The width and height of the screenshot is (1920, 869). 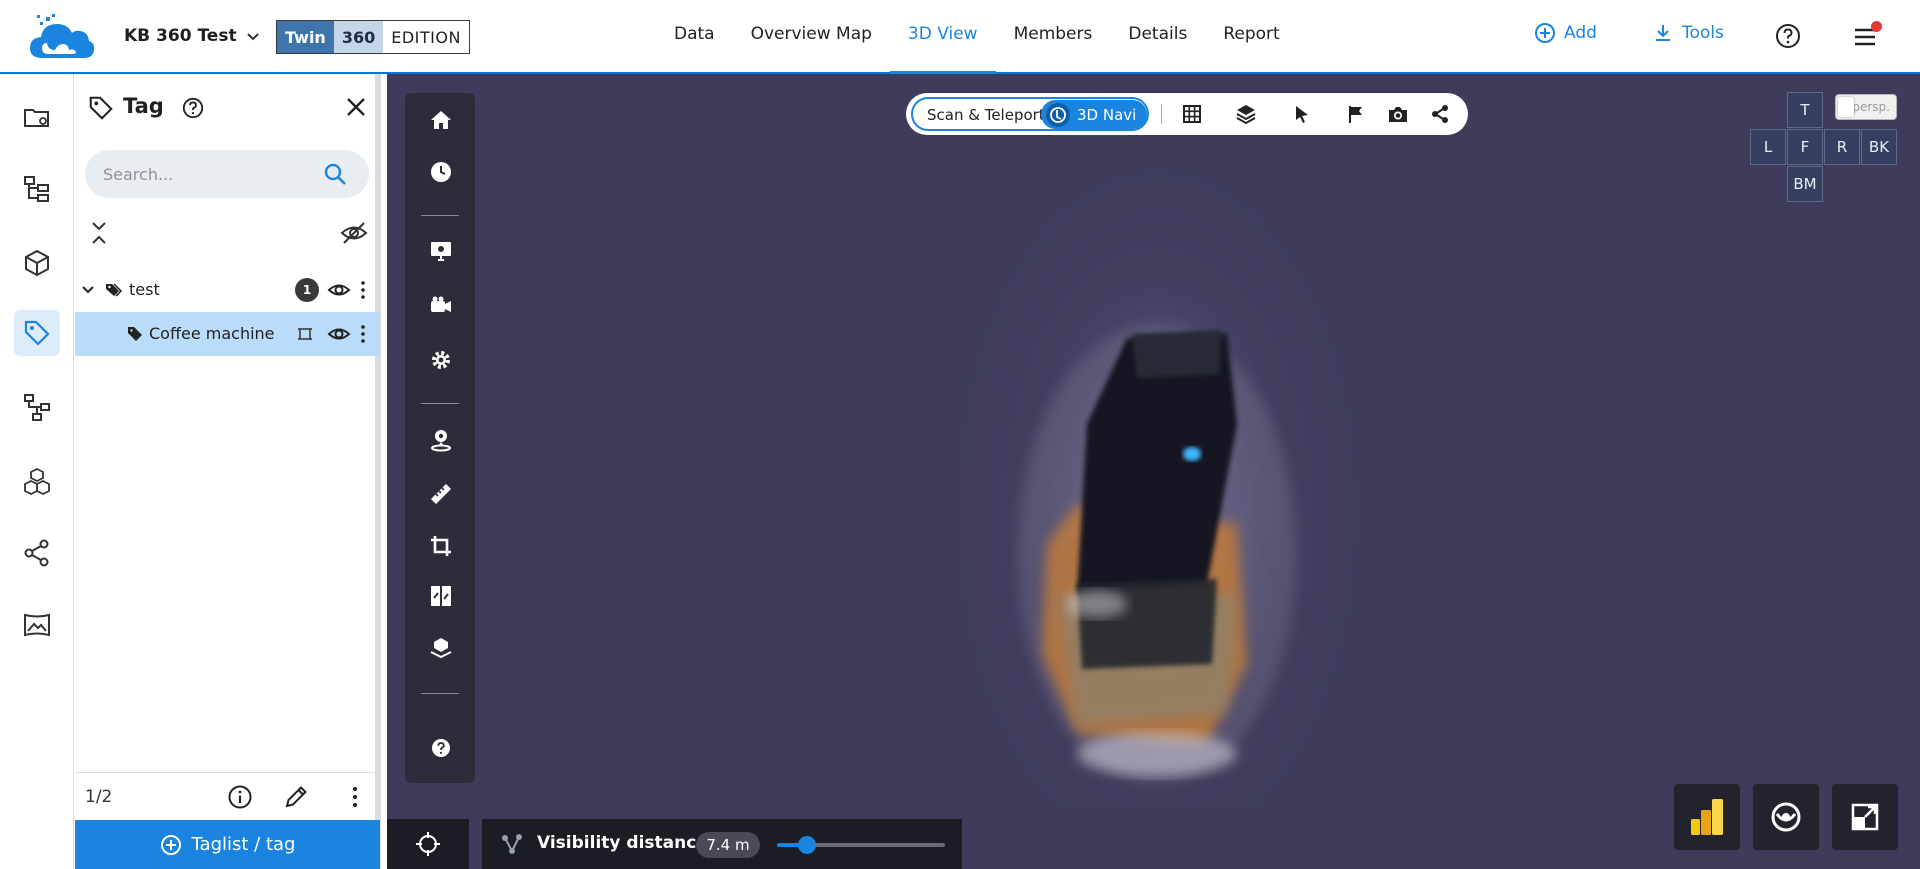 I want to click on tab-data: Data, so click(x=694, y=37).